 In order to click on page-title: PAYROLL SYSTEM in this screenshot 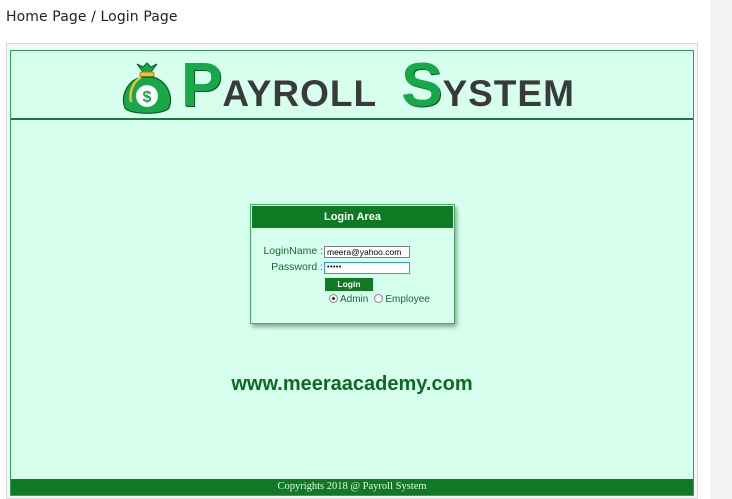, I will do `click(378, 86)`.